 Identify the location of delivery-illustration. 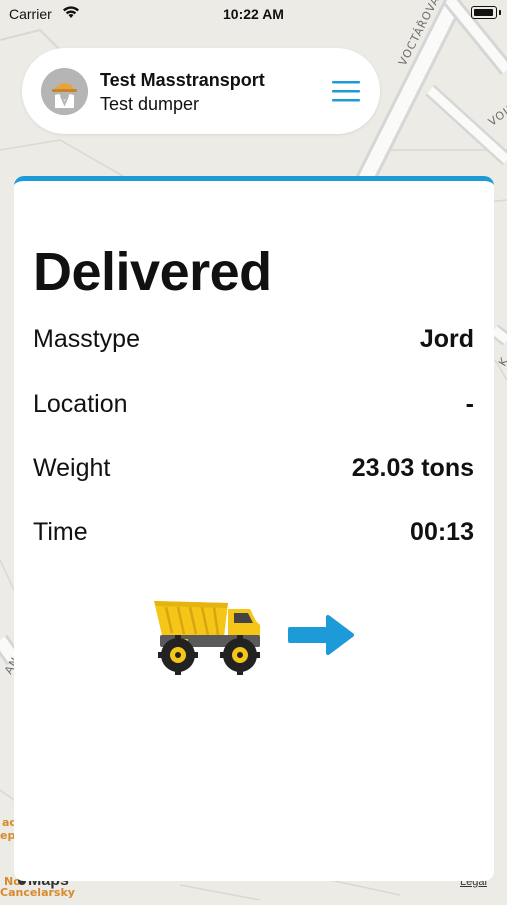
(254, 635).